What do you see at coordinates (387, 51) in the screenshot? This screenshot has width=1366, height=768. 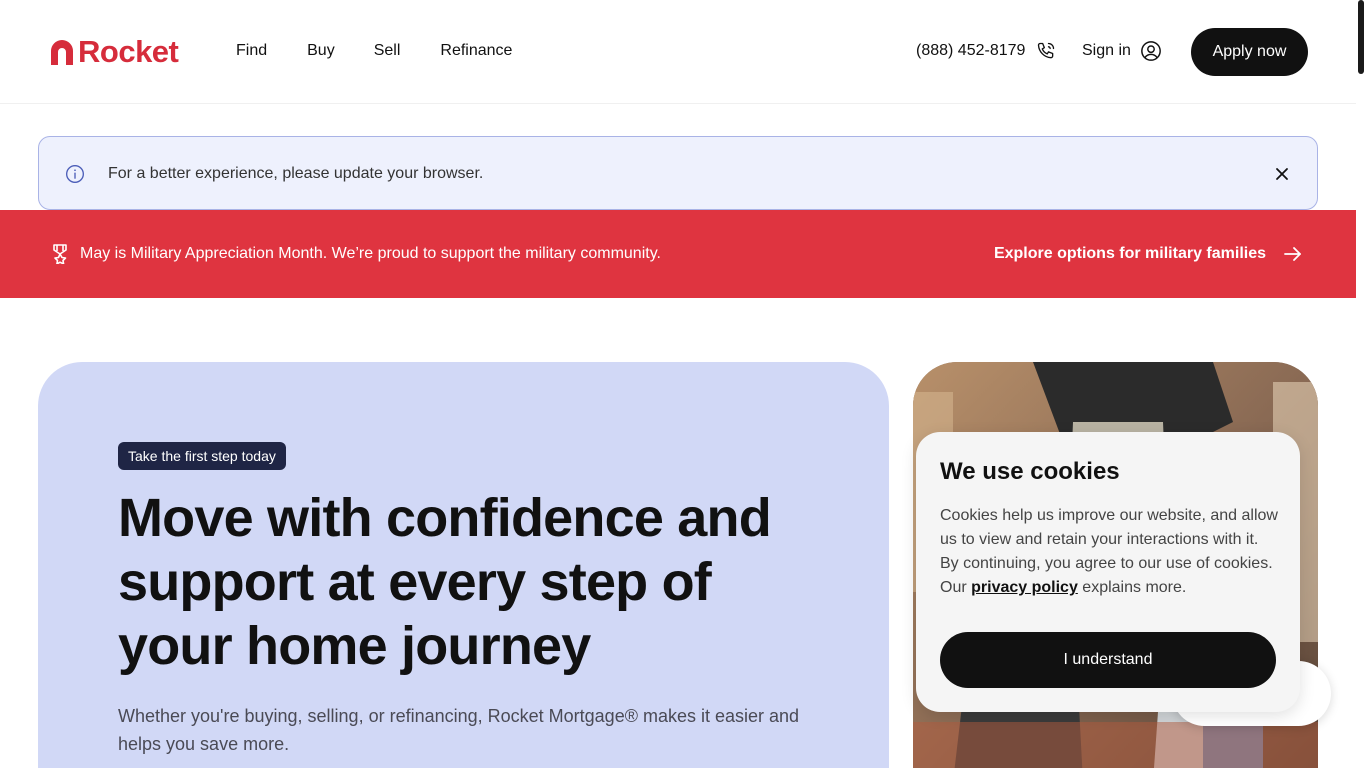 I see `nav-sell: Sell` at bounding box center [387, 51].